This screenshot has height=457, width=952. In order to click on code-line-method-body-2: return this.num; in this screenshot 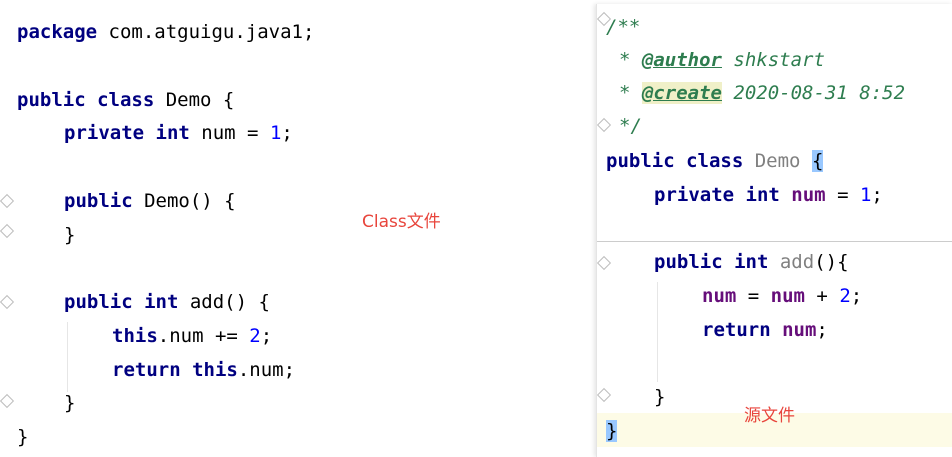, I will do `click(203, 370)`.